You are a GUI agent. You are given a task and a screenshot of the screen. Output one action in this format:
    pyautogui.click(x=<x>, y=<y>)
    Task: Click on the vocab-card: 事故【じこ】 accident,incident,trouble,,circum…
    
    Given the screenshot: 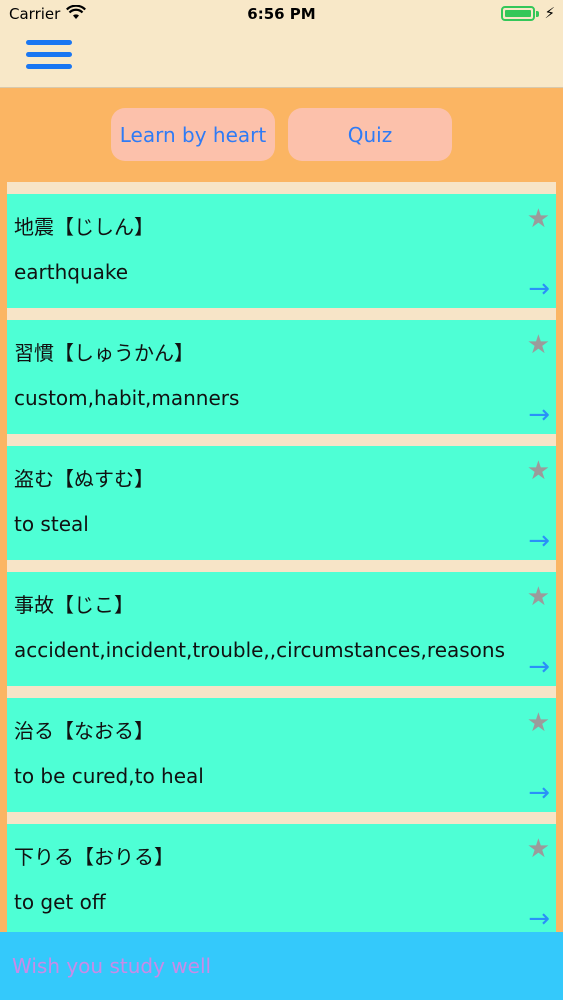 What is the action you would take?
    pyautogui.click(x=281, y=629)
    